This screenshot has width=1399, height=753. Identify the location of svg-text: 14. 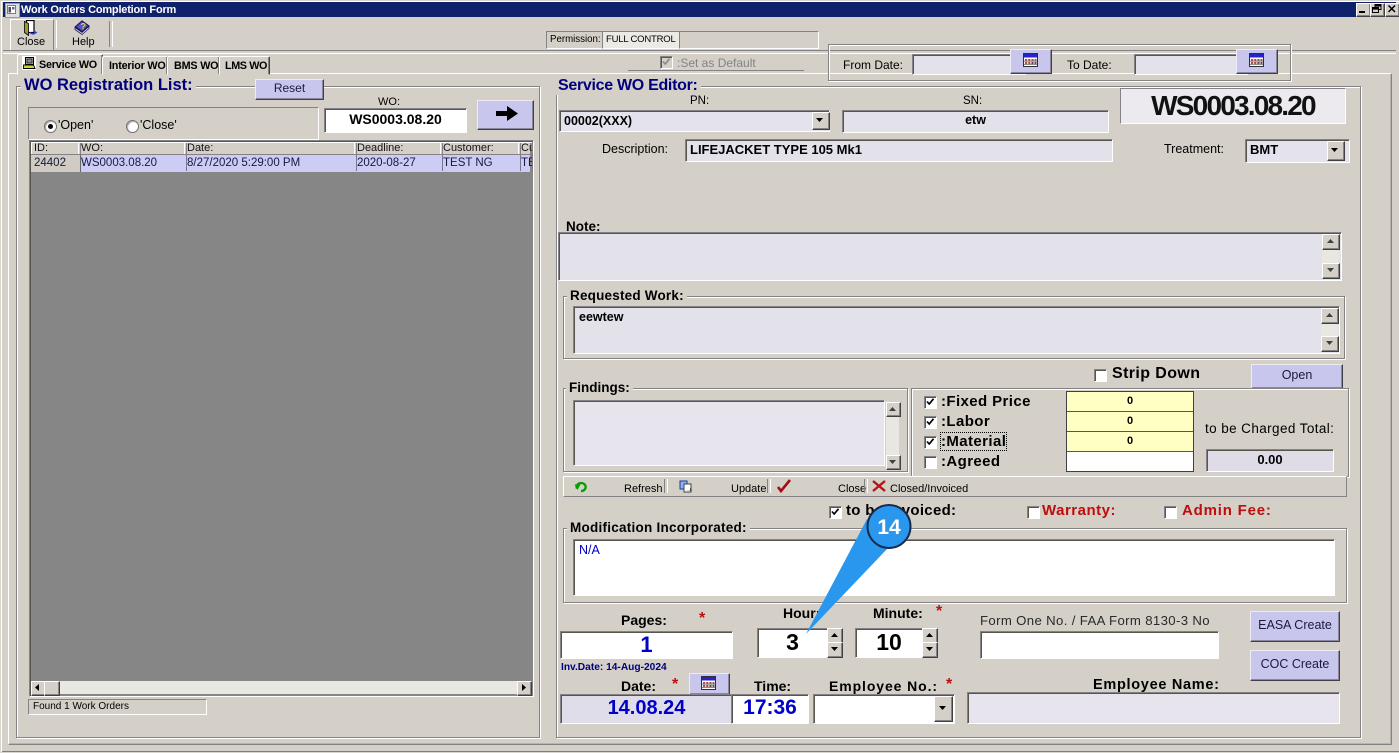
(889, 527).